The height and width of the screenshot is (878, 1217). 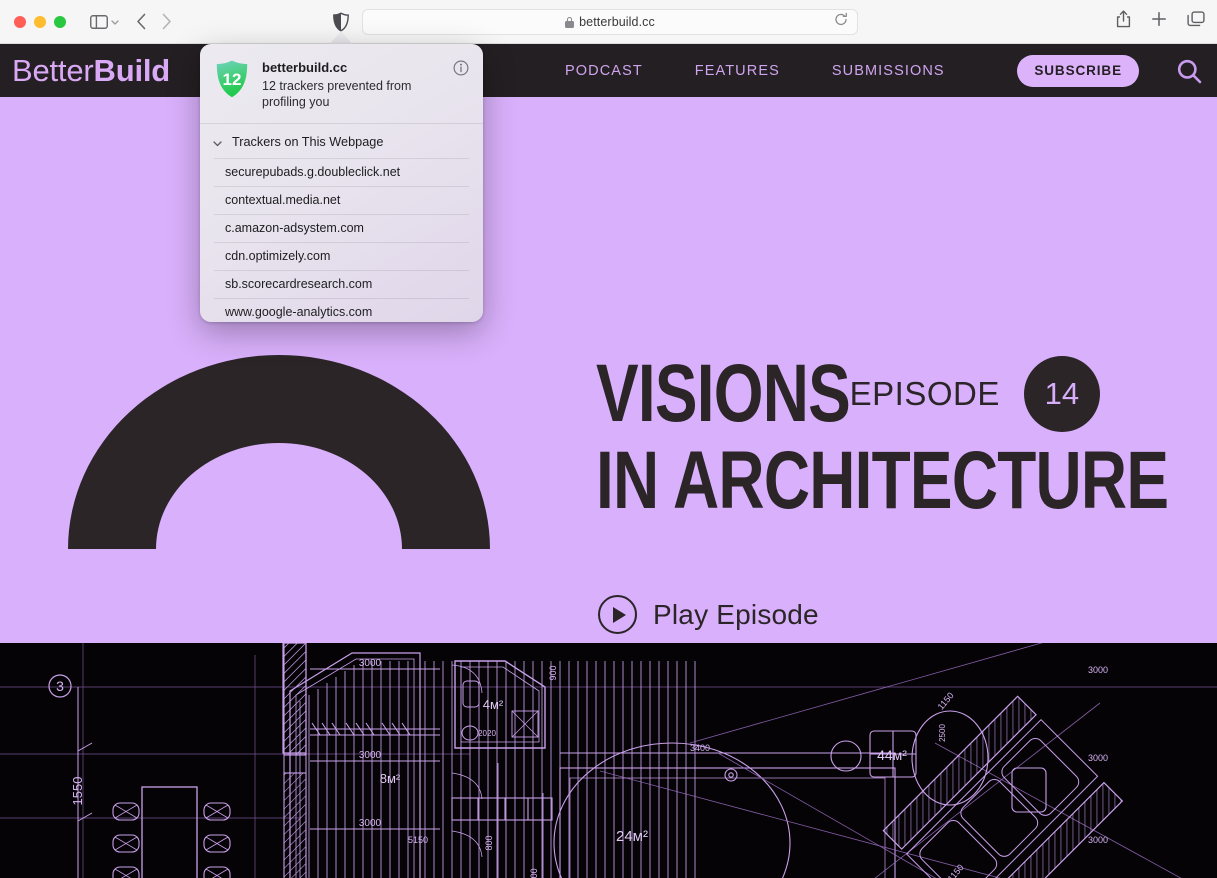 I want to click on address-bar: betterbuild.cc, so click(x=610, y=22).